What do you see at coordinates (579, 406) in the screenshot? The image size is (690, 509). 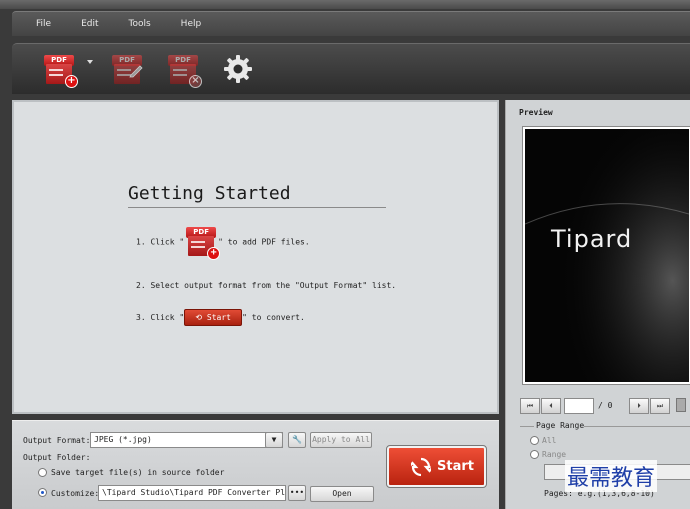 I see `page-number-input` at bounding box center [579, 406].